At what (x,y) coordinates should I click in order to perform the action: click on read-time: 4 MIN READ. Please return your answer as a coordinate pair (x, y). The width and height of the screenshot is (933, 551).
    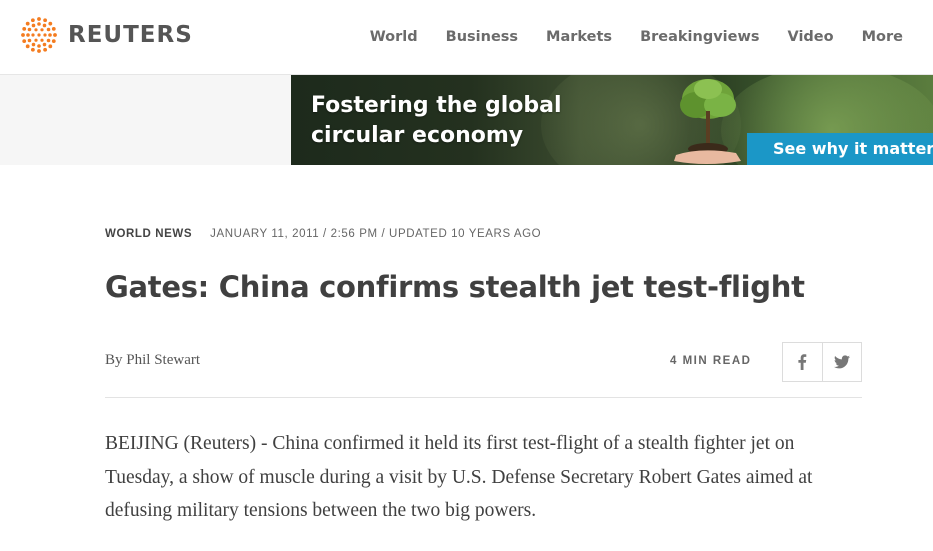
    Looking at the image, I should click on (711, 361).